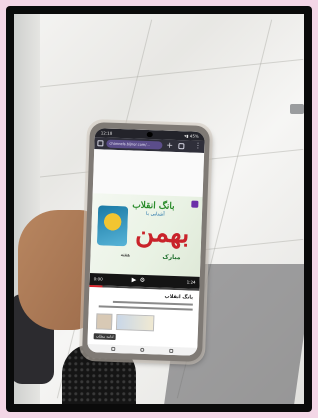 This screenshot has width=320, height=418. What do you see at coordinates (135, 323) in the screenshot?
I see `article-image` at bounding box center [135, 323].